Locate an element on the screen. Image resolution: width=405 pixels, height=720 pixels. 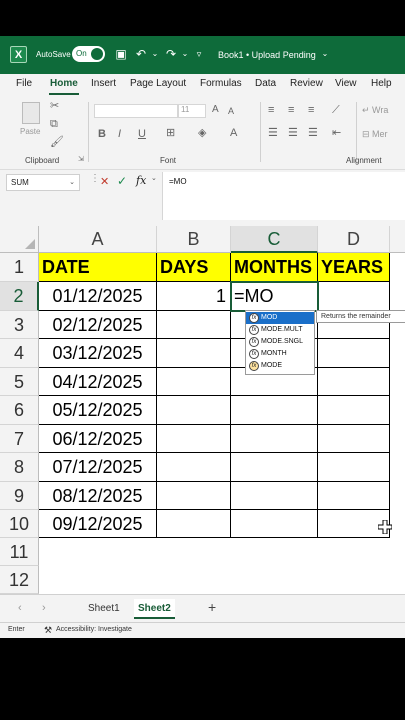
borders-icon: ⊞ is located at coordinates (170, 133).